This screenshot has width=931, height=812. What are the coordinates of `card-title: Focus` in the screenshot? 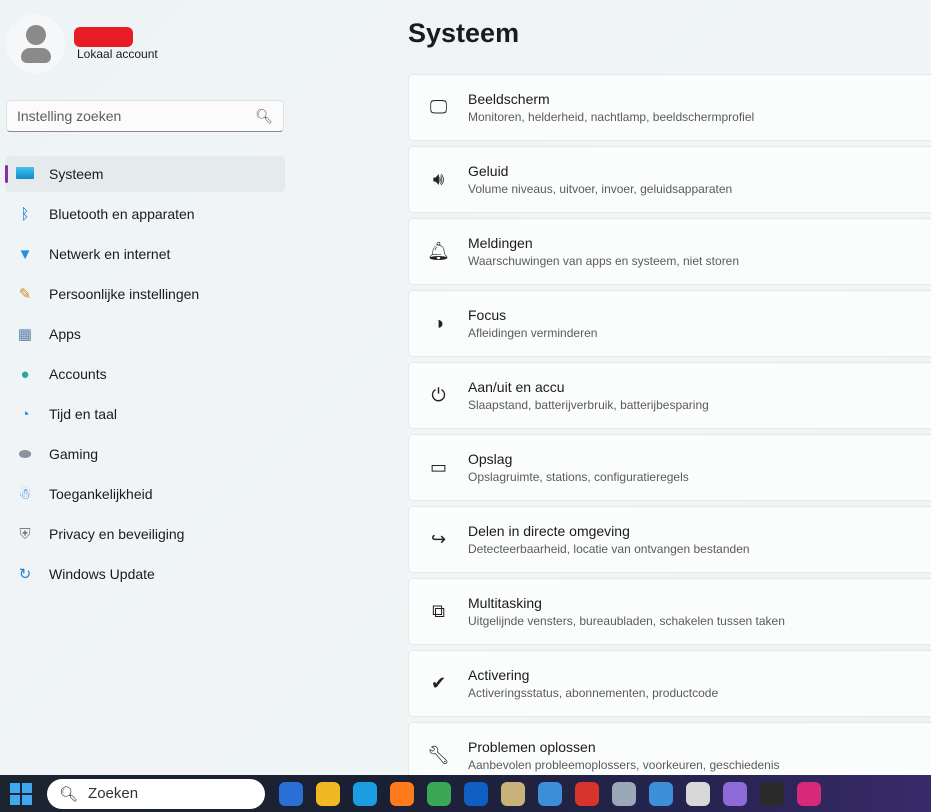 It's located at (487, 315).